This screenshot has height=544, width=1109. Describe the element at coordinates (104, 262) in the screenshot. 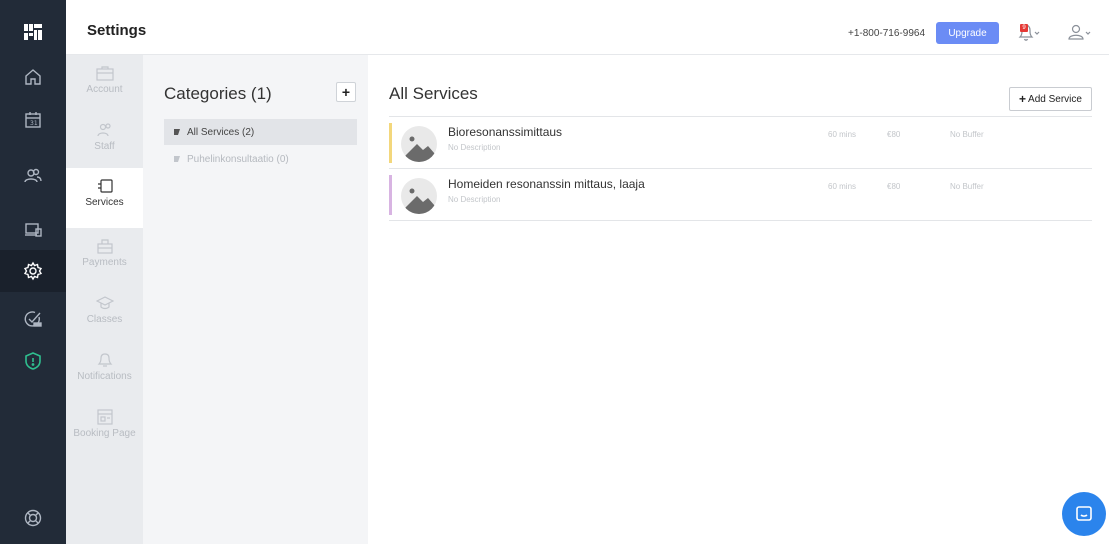

I see `subnav-label: Payments` at that location.